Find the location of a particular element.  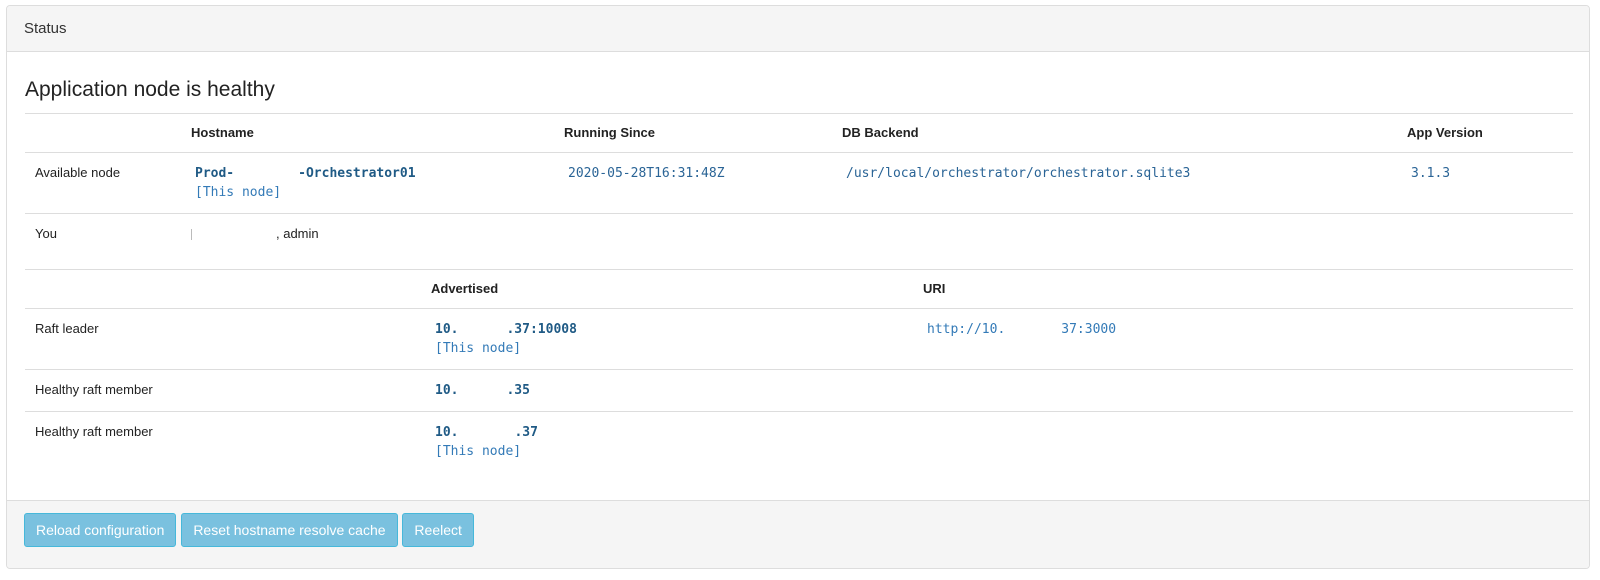

hostname-link: Prod- -Orchestrator01 is located at coordinates (303, 173).